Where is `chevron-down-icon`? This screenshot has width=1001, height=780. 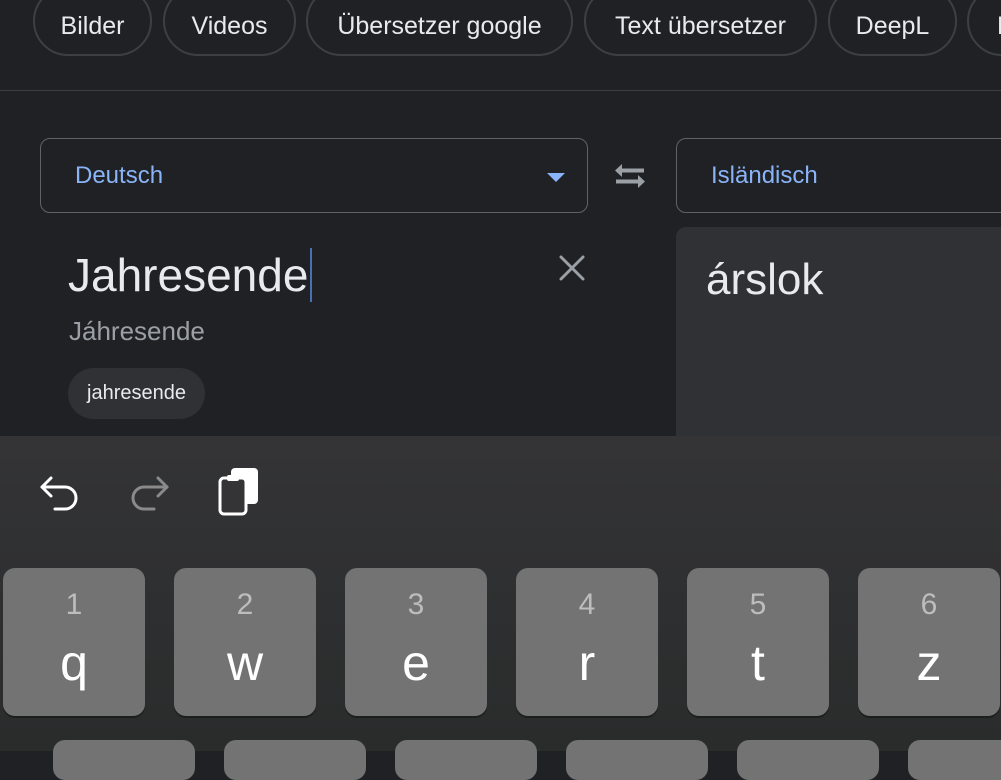
chevron-down-icon is located at coordinates (556, 177).